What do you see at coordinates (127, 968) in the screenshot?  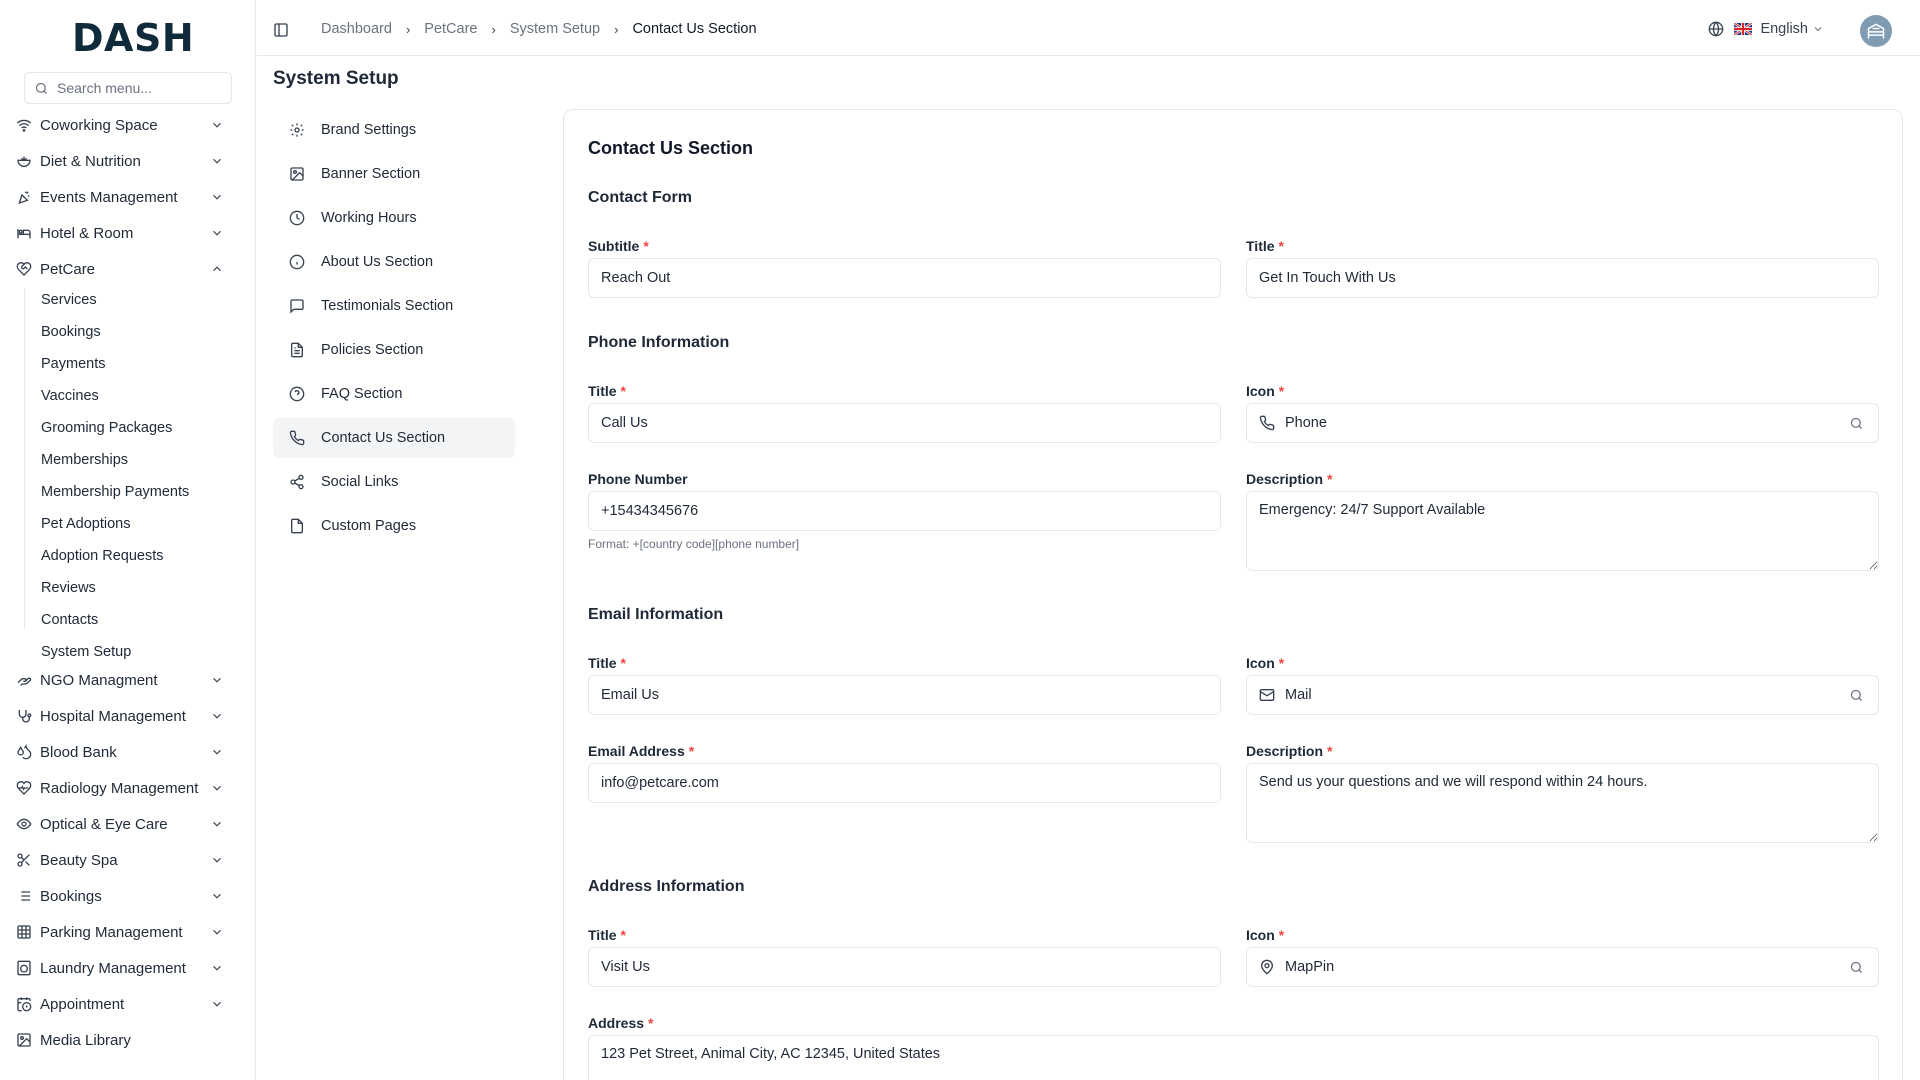 I see `sidebar-item-laundry-management: Laundry Management` at bounding box center [127, 968].